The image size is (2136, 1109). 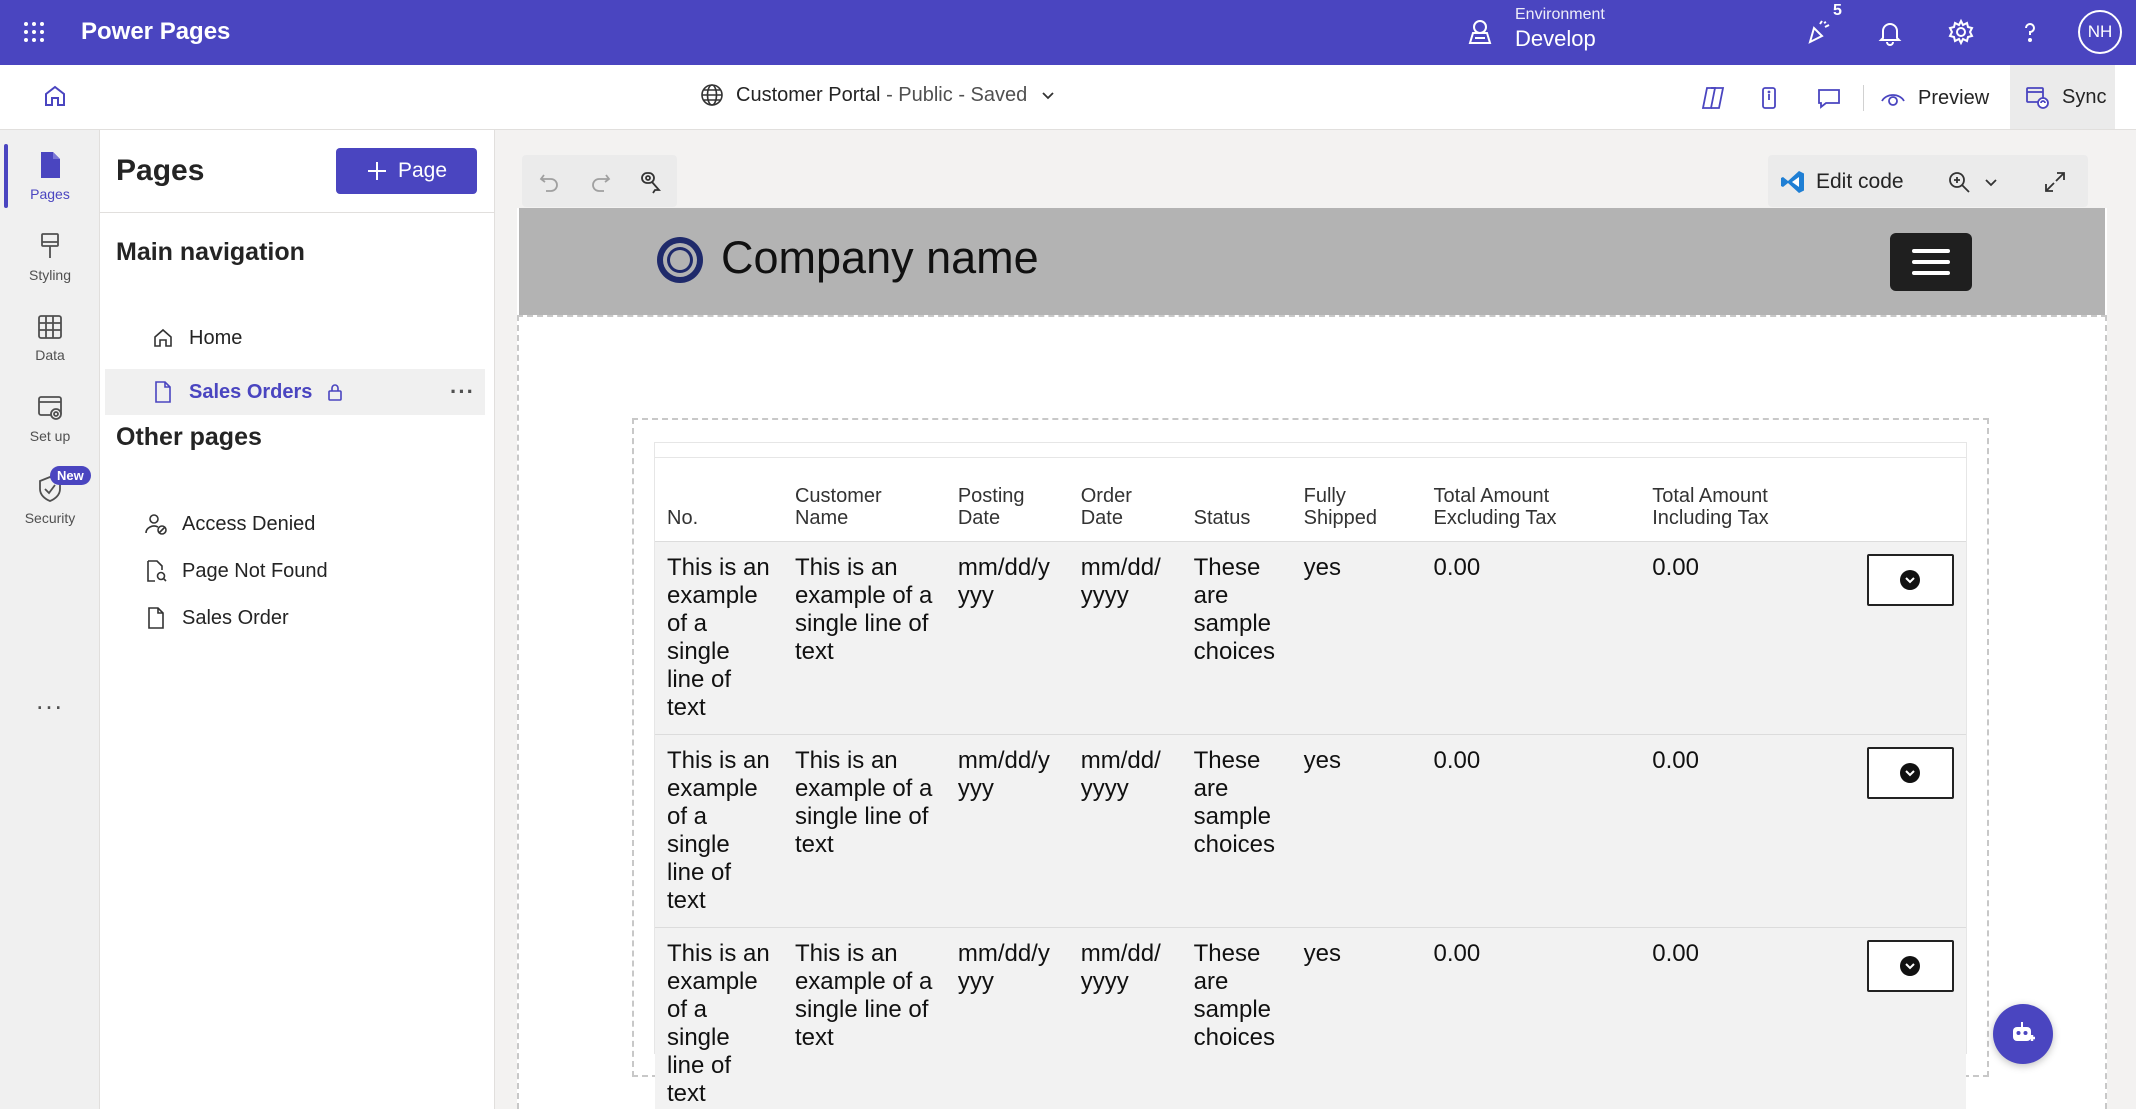 I want to click on rail-label-setup: Set up, so click(x=50, y=436).